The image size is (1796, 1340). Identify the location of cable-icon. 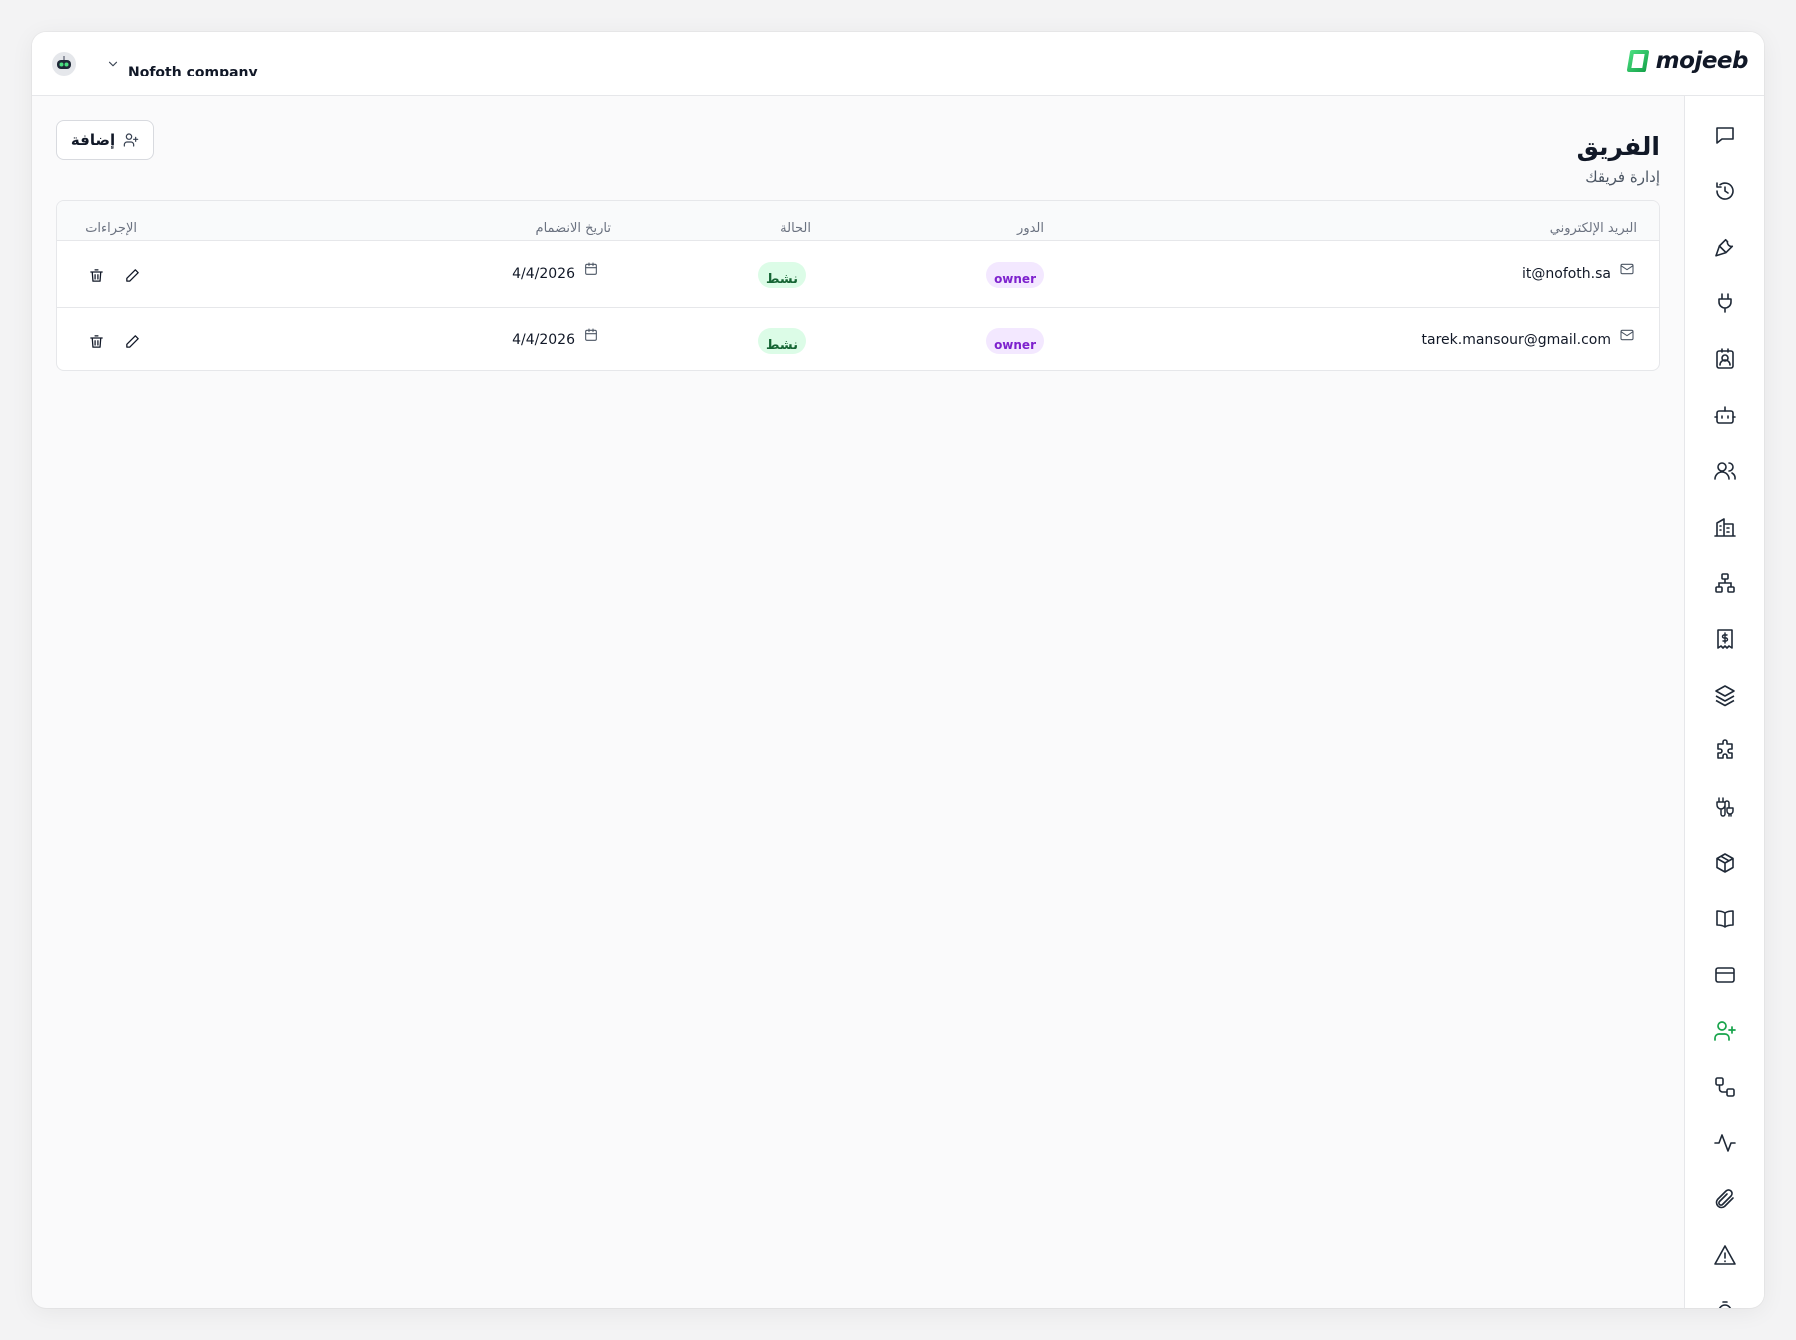
(1725, 807).